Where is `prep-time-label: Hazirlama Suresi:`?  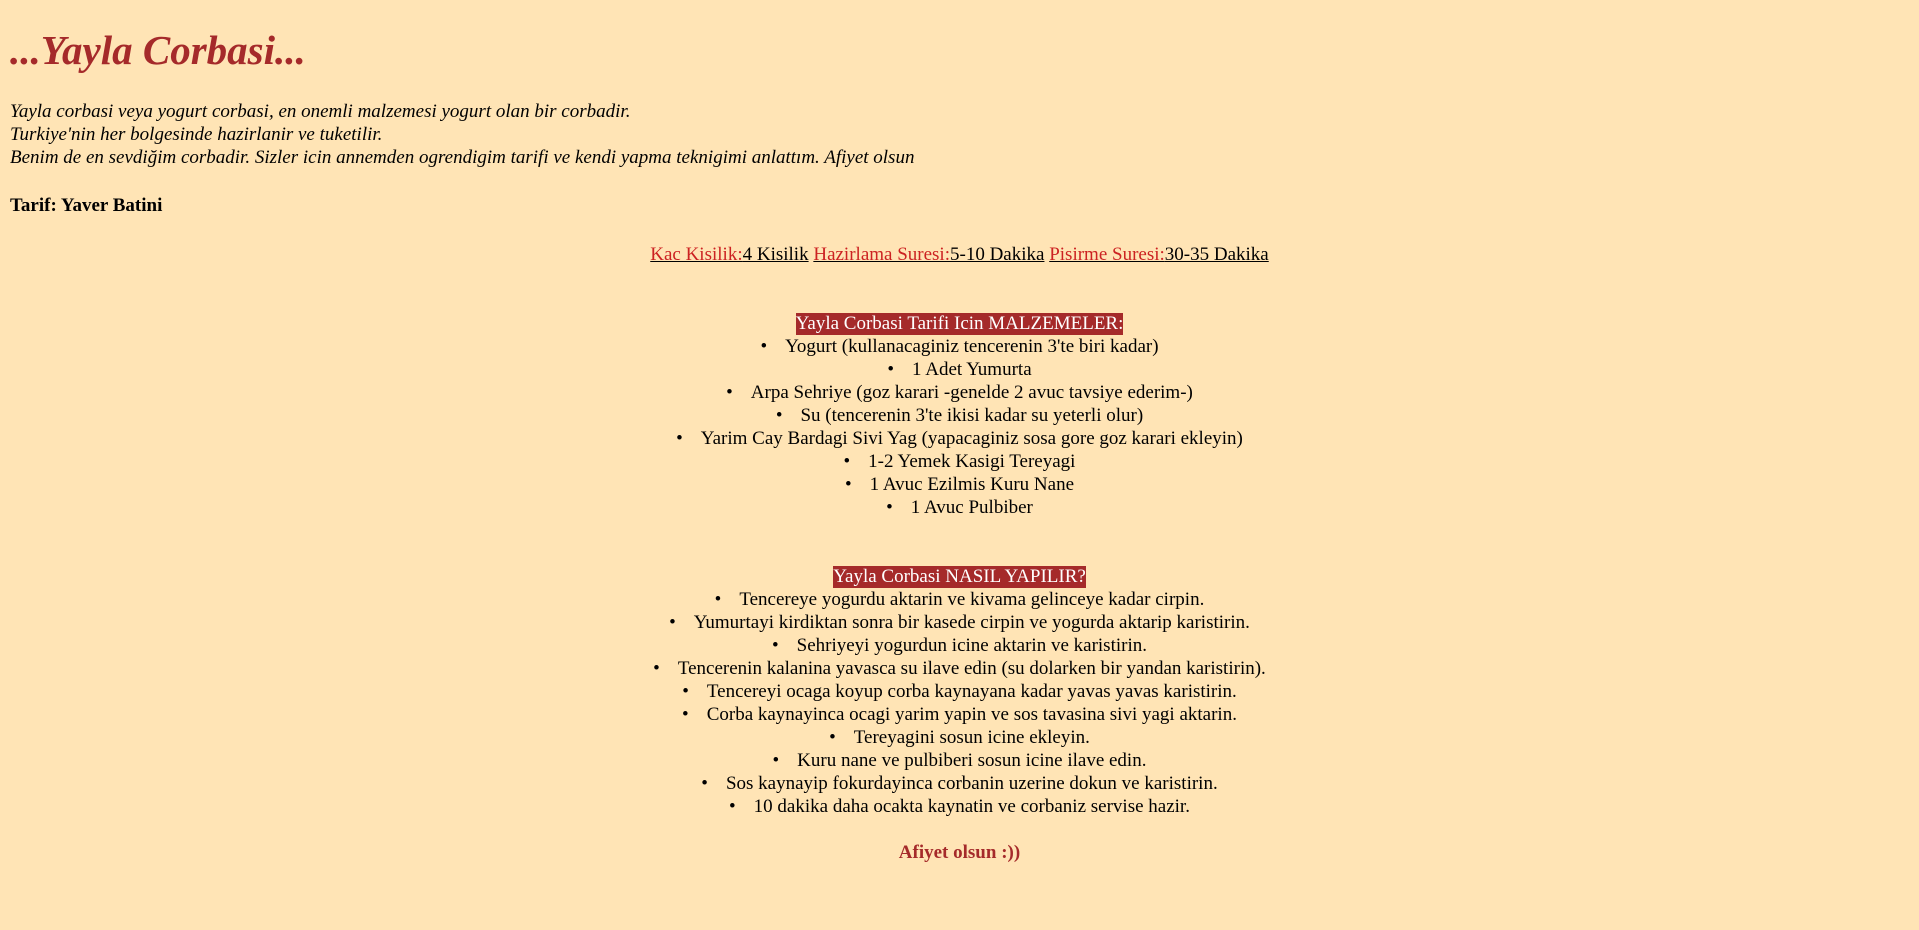 prep-time-label: Hazirlama Suresi: is located at coordinates (881, 254).